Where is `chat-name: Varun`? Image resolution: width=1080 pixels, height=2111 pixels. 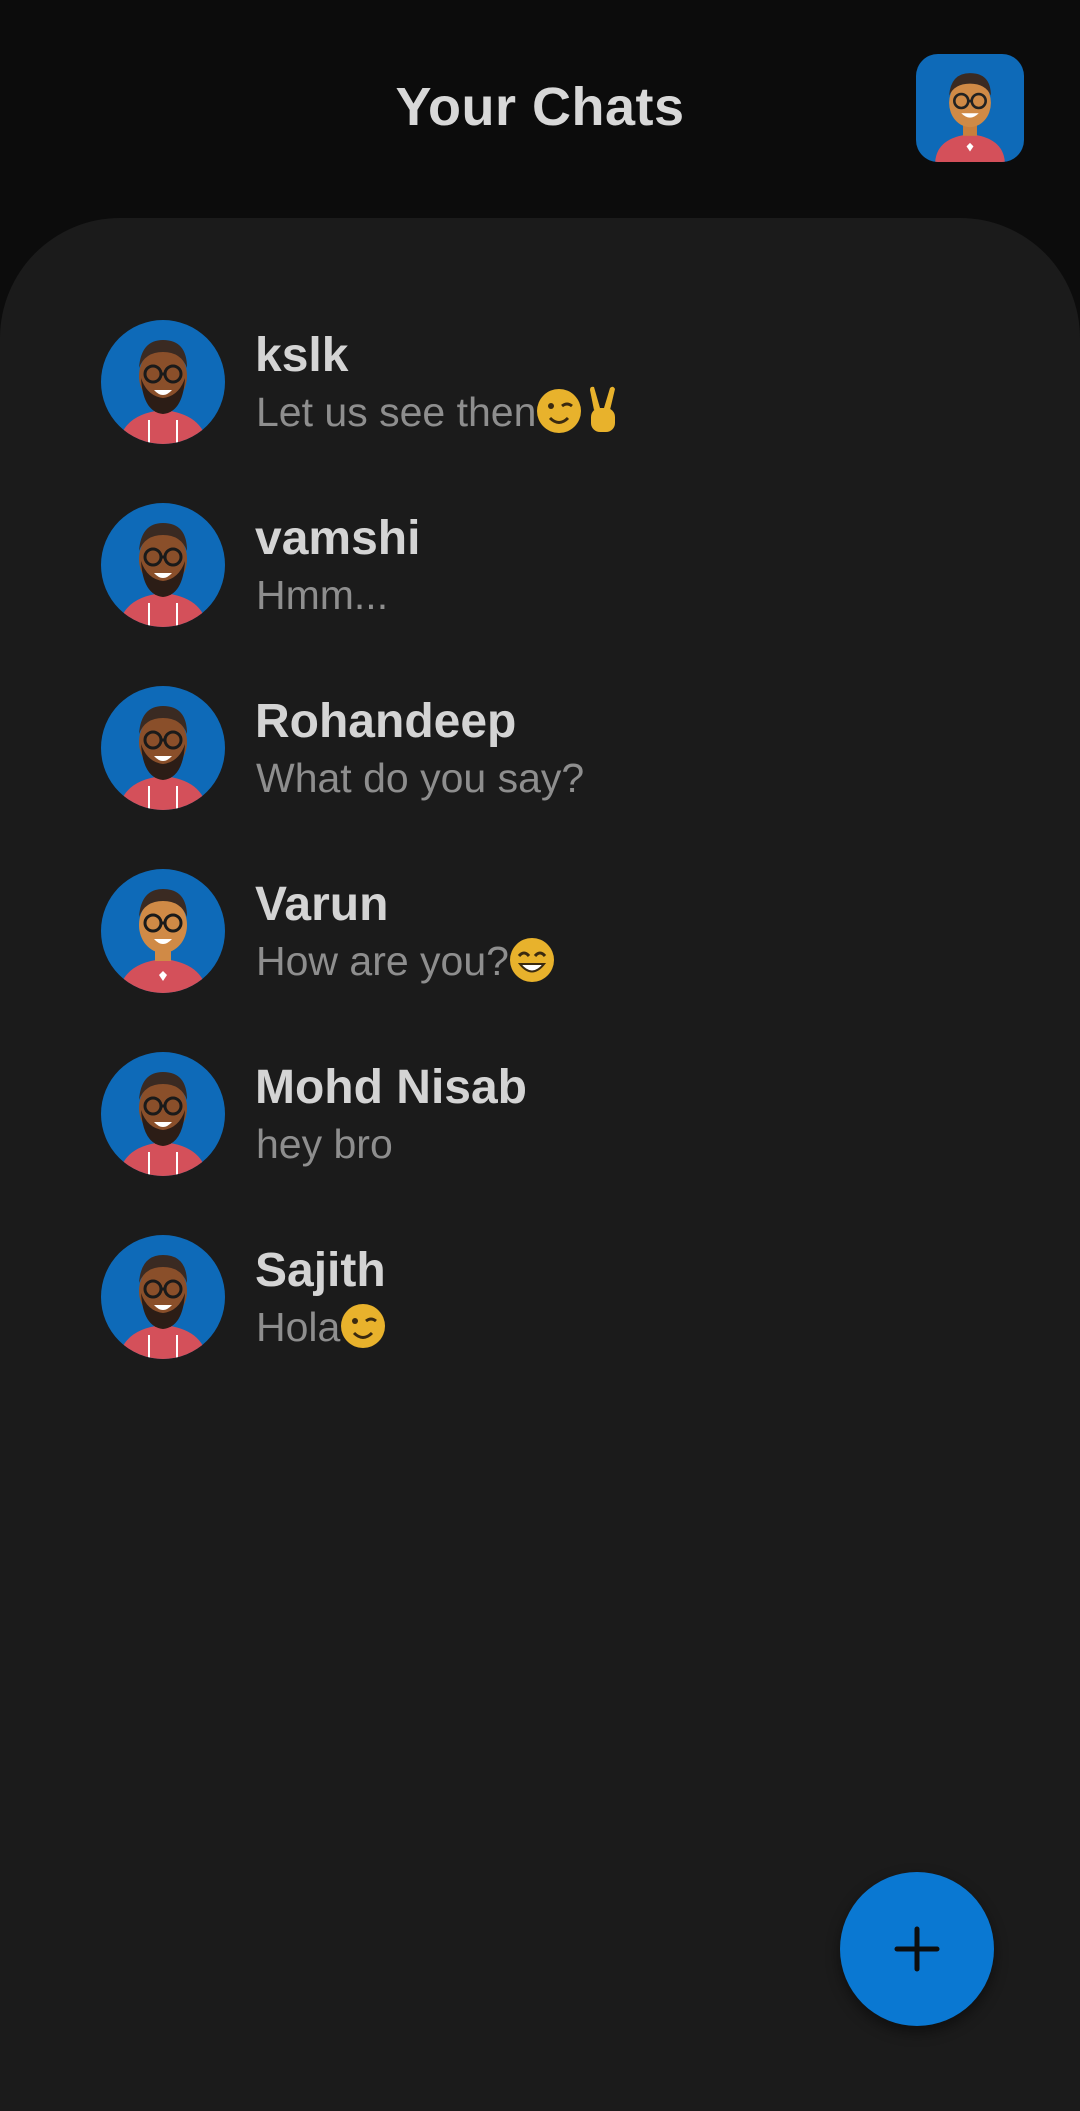
chat-name: Varun is located at coordinates (322, 904).